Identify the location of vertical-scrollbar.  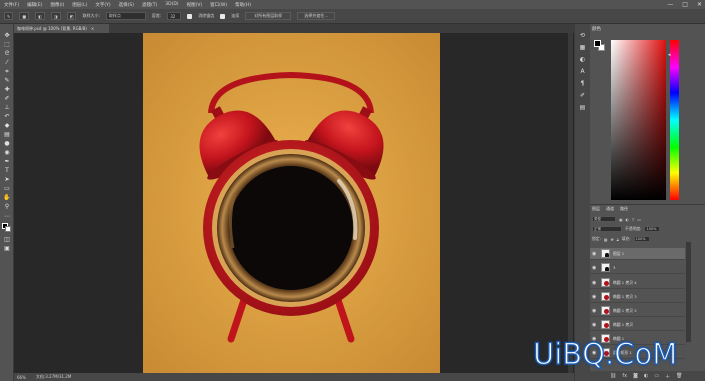
(570, 203).